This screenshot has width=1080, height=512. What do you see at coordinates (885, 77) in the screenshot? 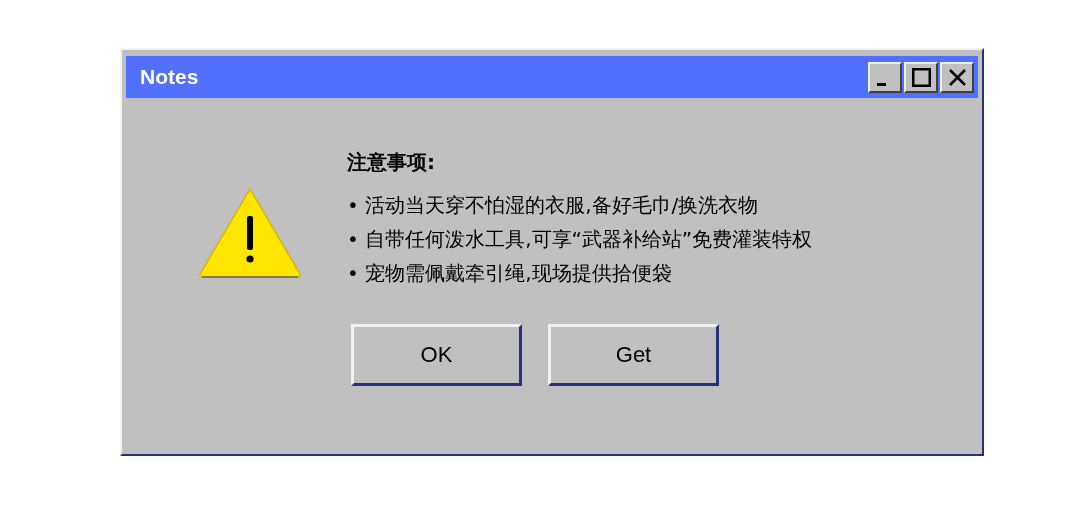
I see `minimize-button` at bounding box center [885, 77].